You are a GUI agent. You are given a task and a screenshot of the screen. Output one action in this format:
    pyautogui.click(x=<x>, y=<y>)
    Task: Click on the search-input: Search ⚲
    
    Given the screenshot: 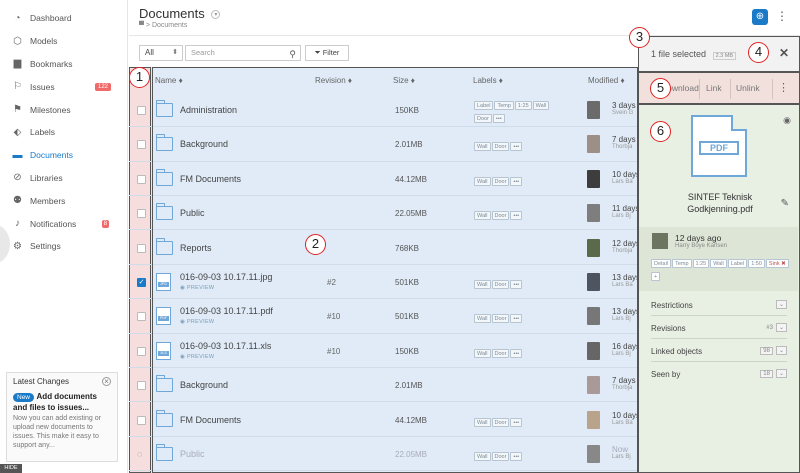 What is the action you would take?
    pyautogui.click(x=243, y=53)
    